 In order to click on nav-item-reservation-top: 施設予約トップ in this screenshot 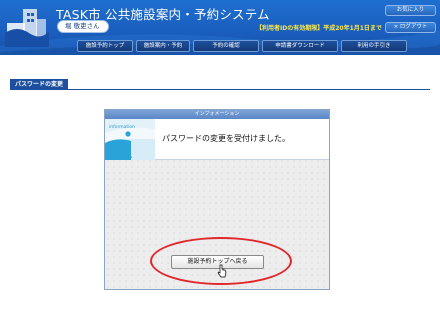, I will do `click(105, 46)`.